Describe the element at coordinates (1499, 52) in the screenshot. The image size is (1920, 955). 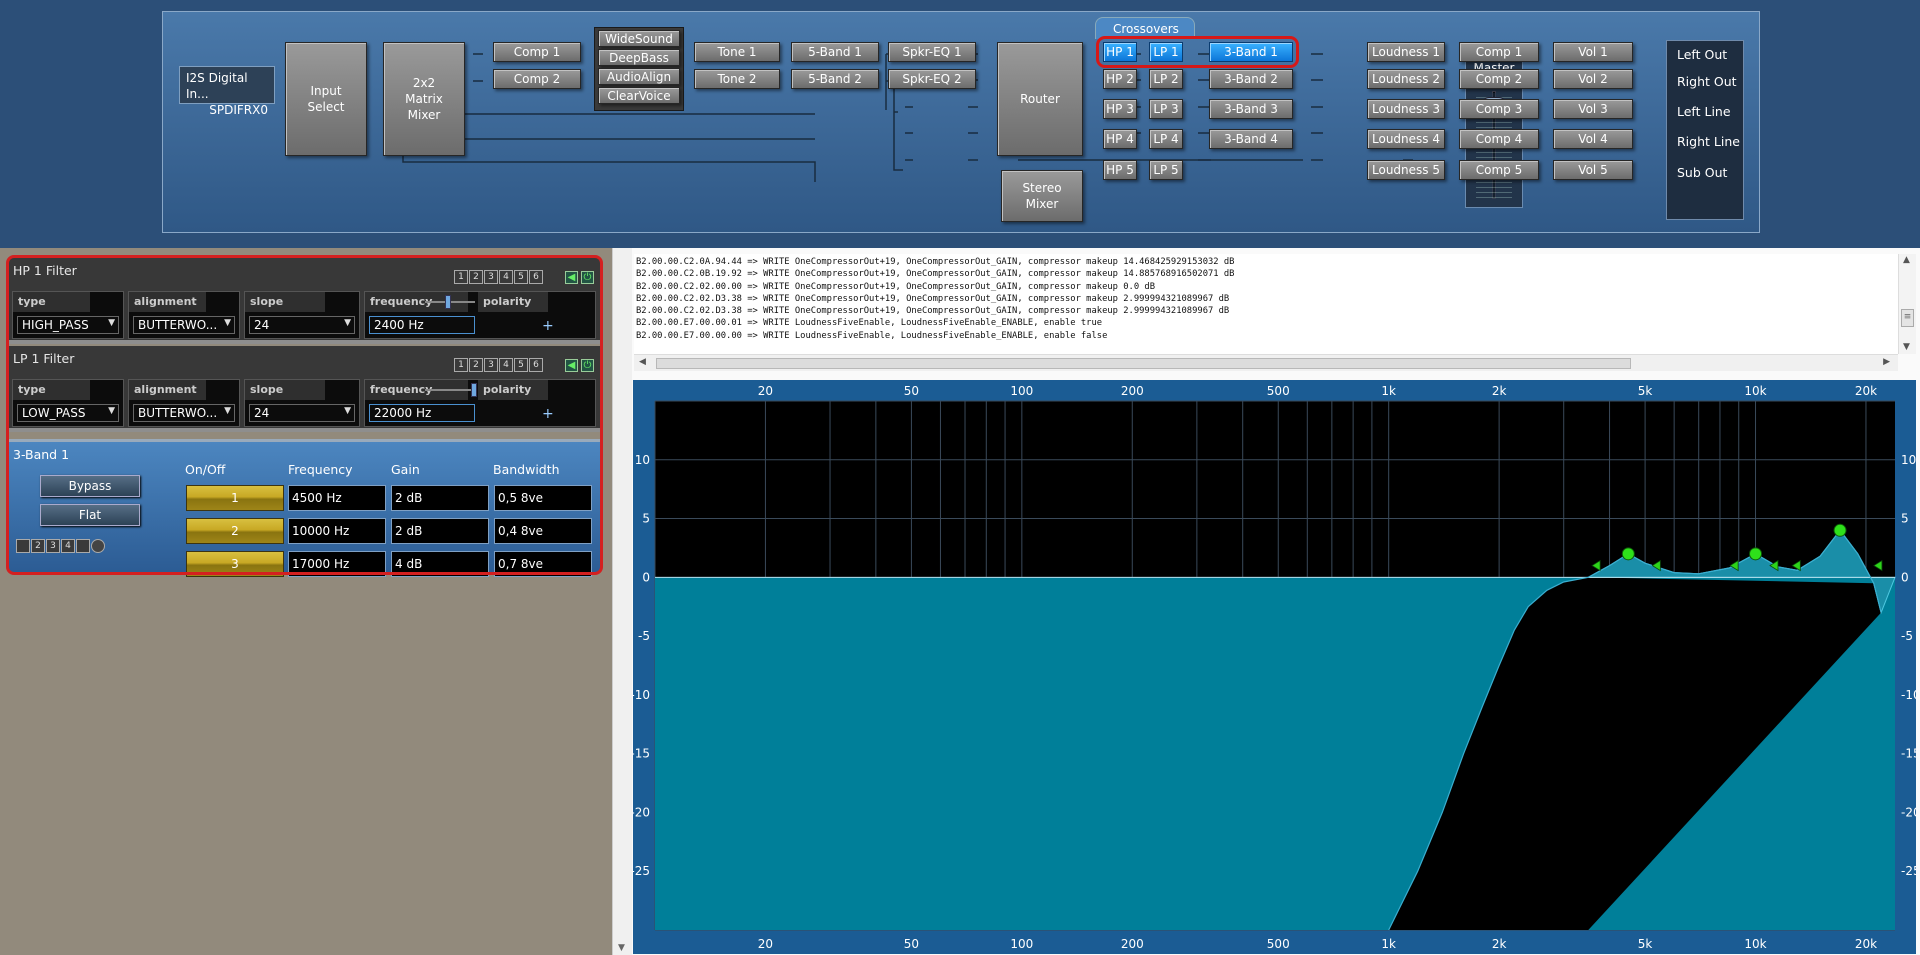
I see `comp-out-1-block: Comp 1` at that location.